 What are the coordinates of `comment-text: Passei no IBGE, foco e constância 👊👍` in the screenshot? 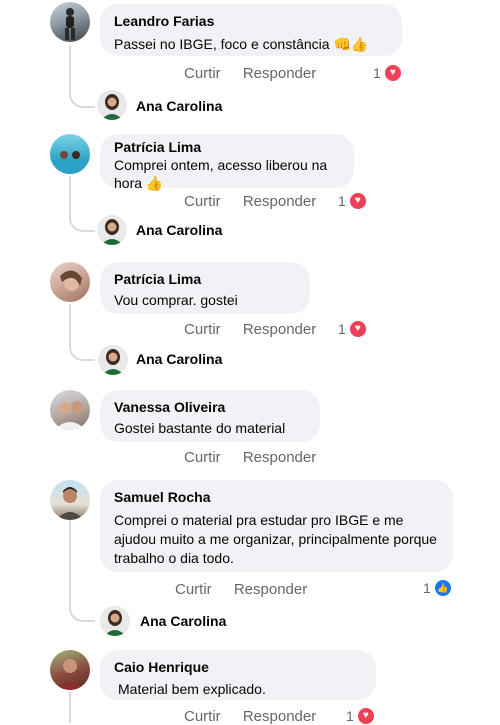 It's located at (241, 44).